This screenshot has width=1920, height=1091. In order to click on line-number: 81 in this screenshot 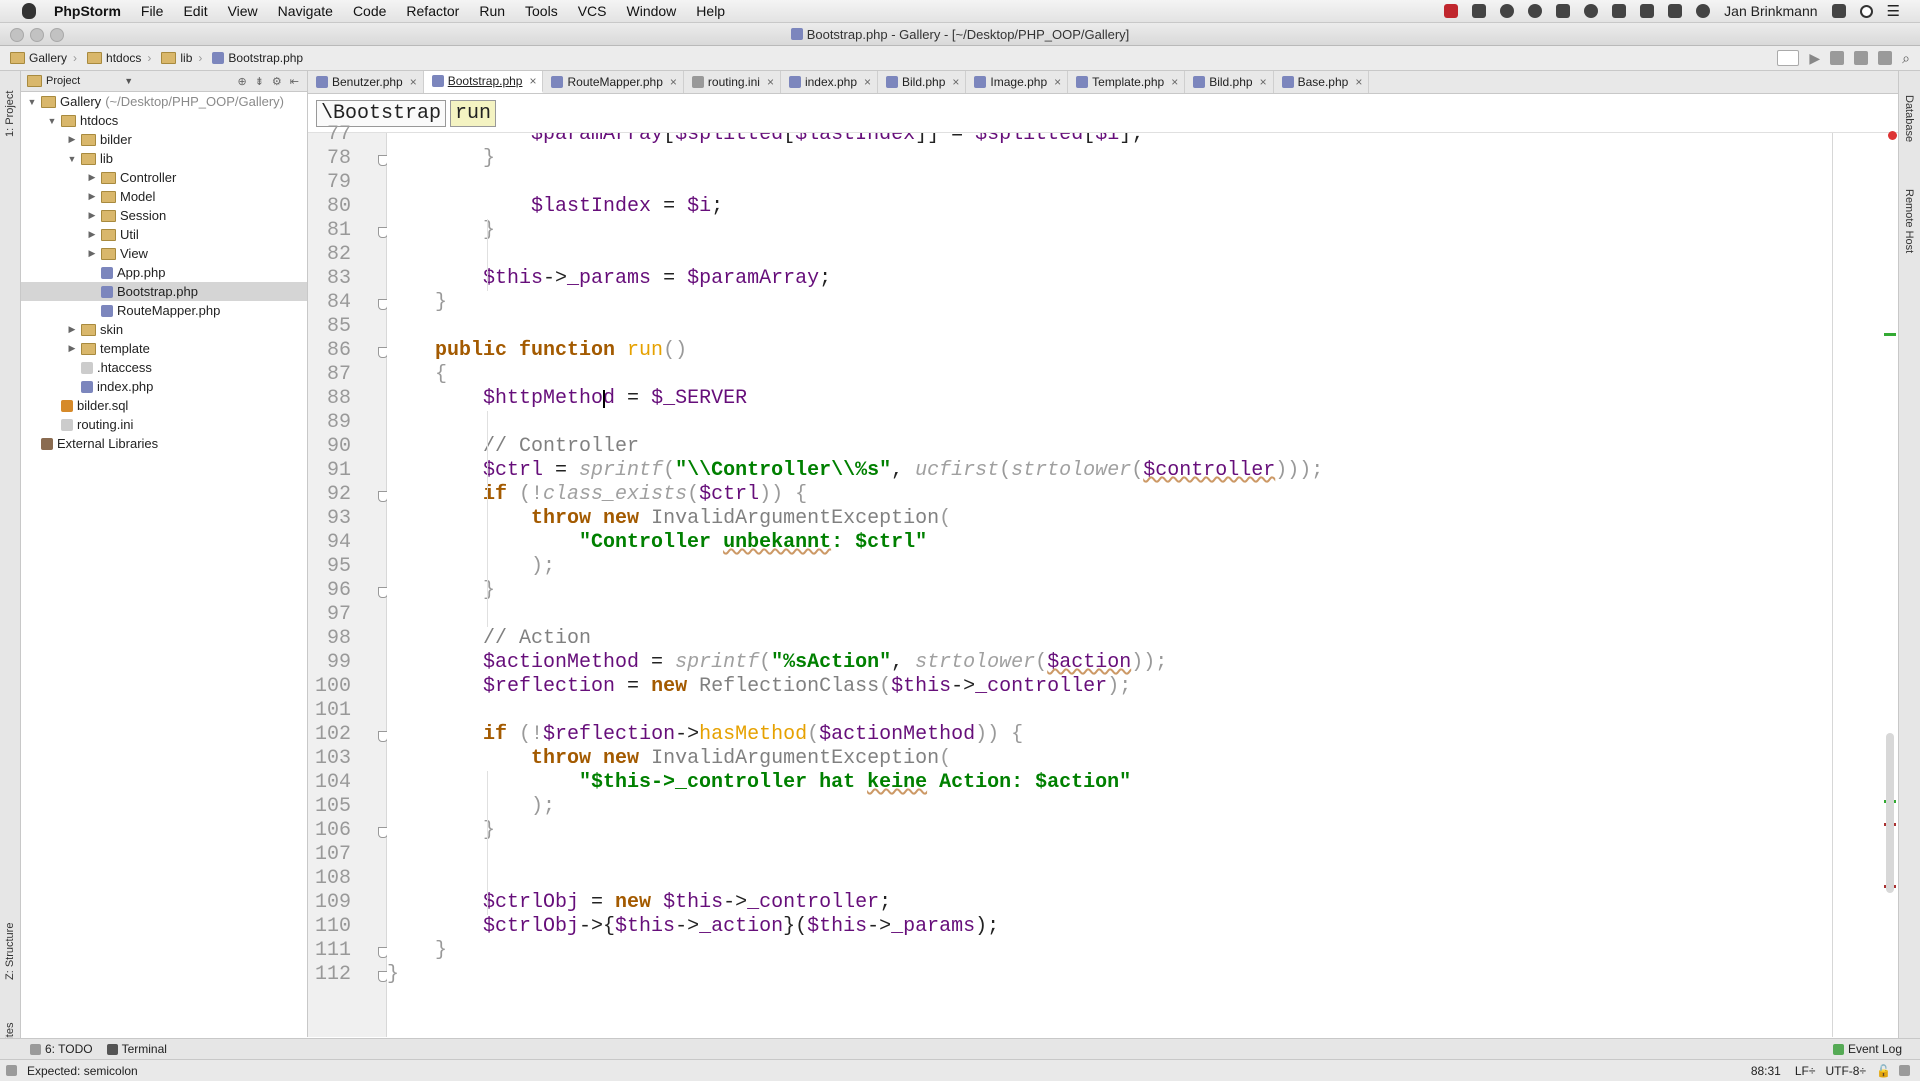, I will do `click(329, 231)`.